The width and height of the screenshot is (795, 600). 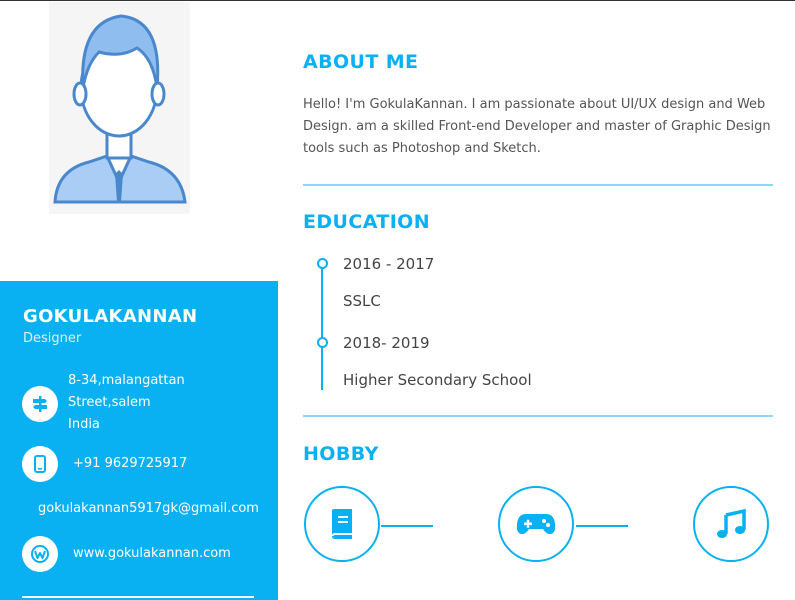 I want to click on about-heading: ABOUT ME, so click(x=361, y=62).